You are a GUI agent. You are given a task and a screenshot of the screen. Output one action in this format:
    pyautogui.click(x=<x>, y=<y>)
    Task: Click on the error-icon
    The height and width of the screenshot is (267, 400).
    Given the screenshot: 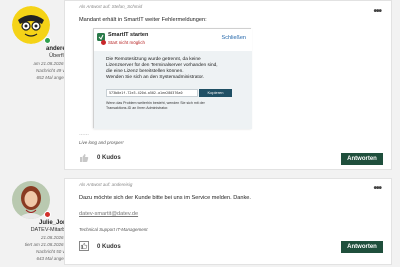 What is the action you would take?
    pyautogui.click(x=103, y=42)
    